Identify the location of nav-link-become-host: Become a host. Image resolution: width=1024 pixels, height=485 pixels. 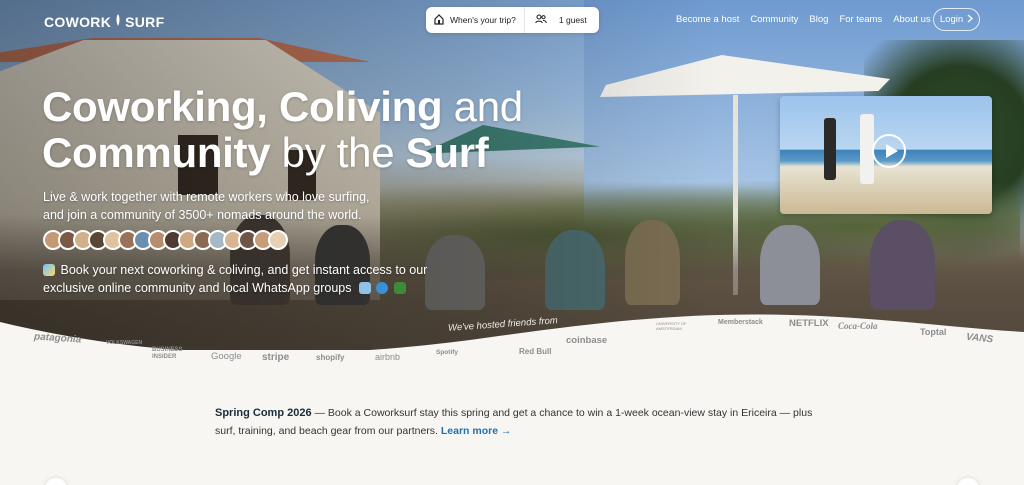
(707, 19).